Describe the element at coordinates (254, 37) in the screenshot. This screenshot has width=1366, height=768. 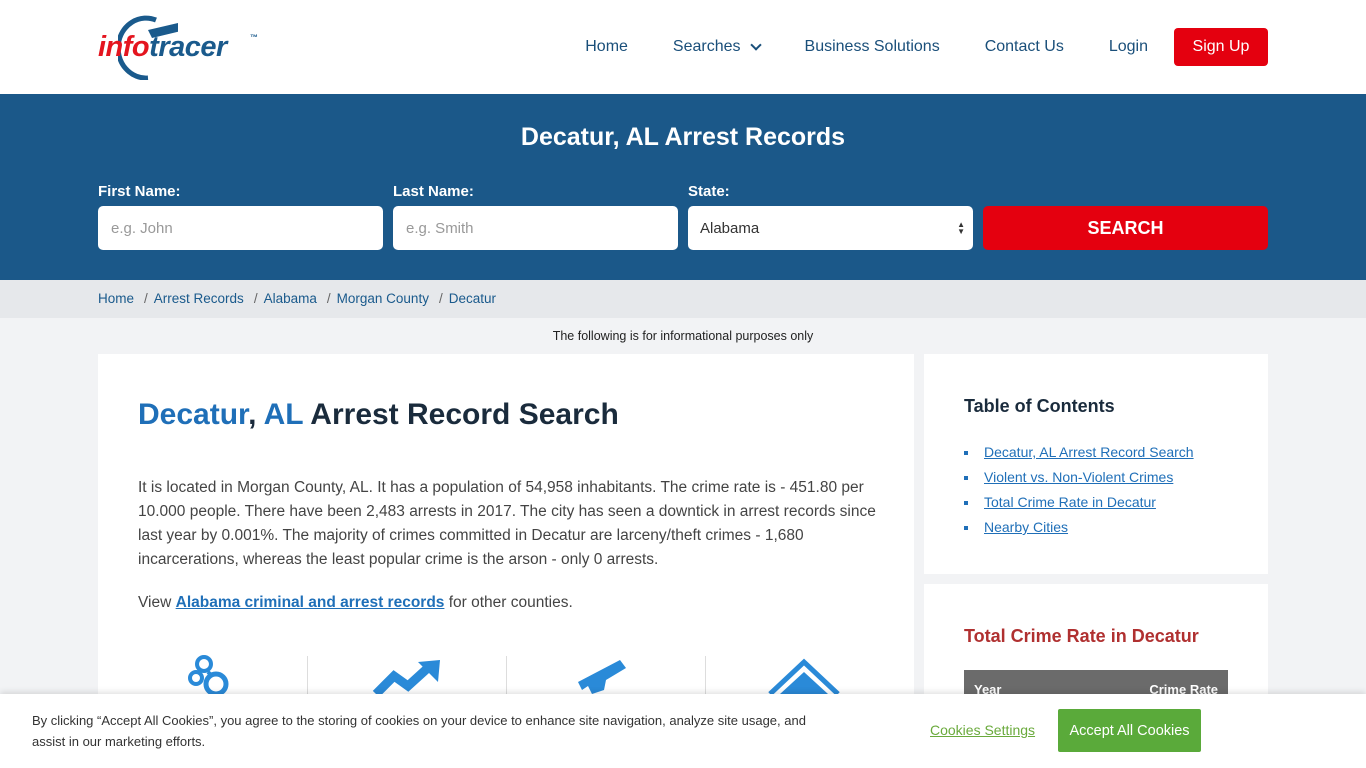
I see `logo-trademark: ™` at that location.